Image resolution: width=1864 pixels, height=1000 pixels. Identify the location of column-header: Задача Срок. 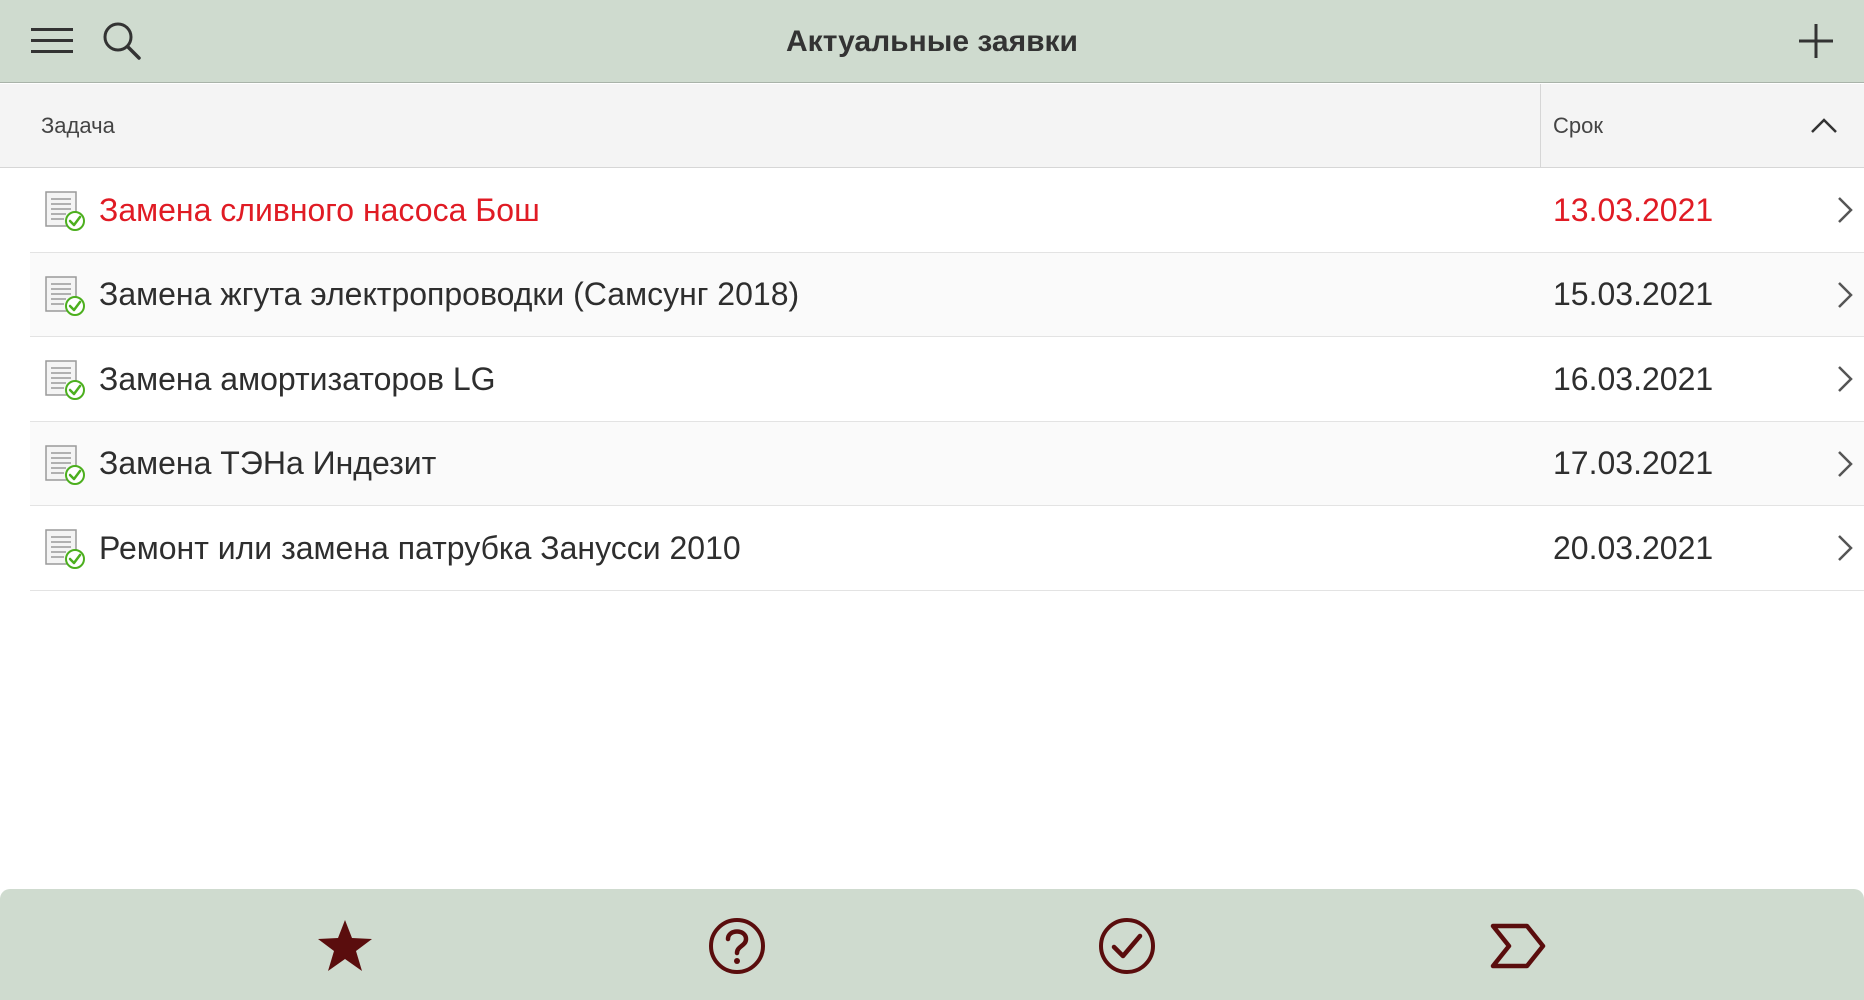
(932, 126).